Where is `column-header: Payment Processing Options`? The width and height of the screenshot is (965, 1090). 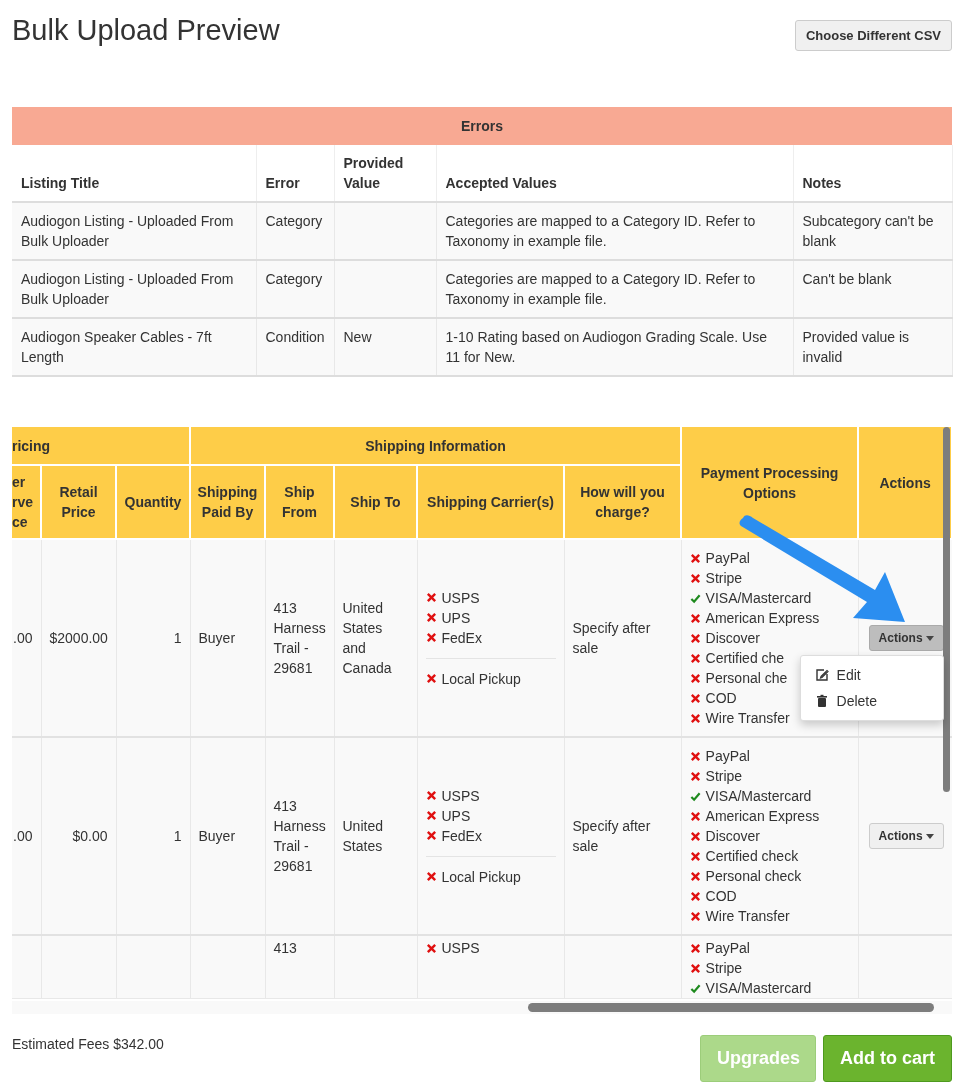
column-header: Payment Processing Options is located at coordinates (769, 482).